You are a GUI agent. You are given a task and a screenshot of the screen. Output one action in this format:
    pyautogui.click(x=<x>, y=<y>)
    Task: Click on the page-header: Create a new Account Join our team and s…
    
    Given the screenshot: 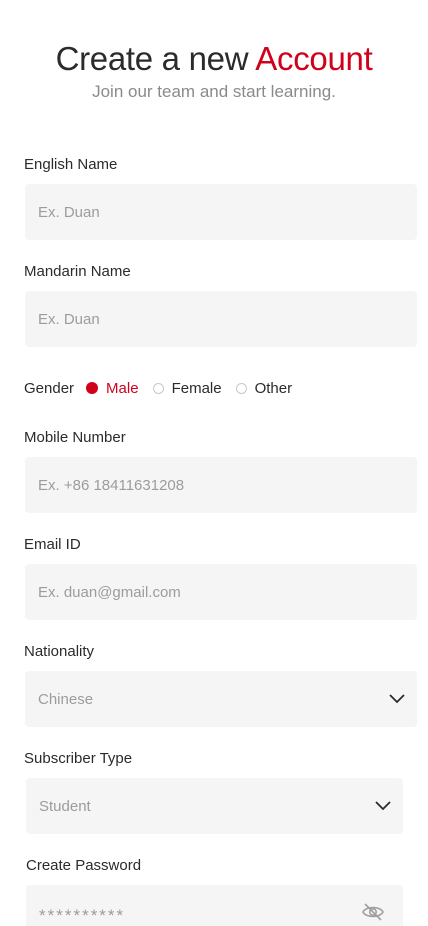 What is the action you would take?
    pyautogui.click(x=214, y=71)
    